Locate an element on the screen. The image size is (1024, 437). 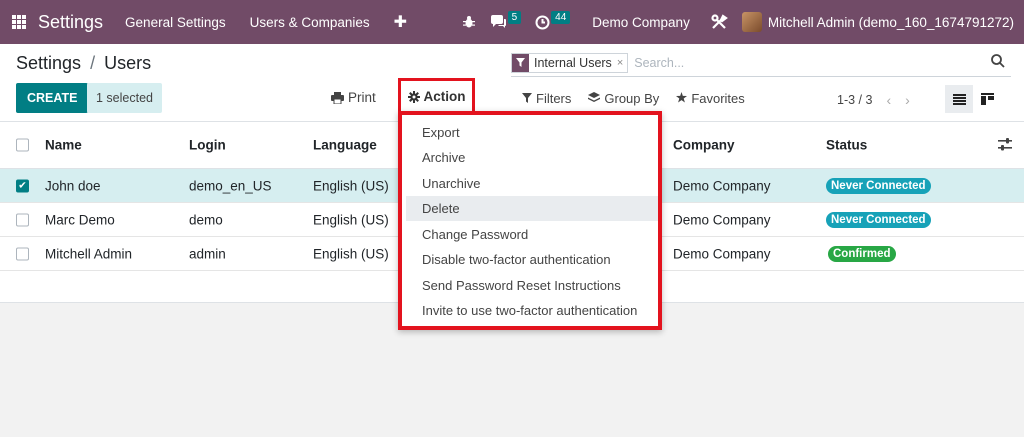
gear-icon is located at coordinates (413, 96).